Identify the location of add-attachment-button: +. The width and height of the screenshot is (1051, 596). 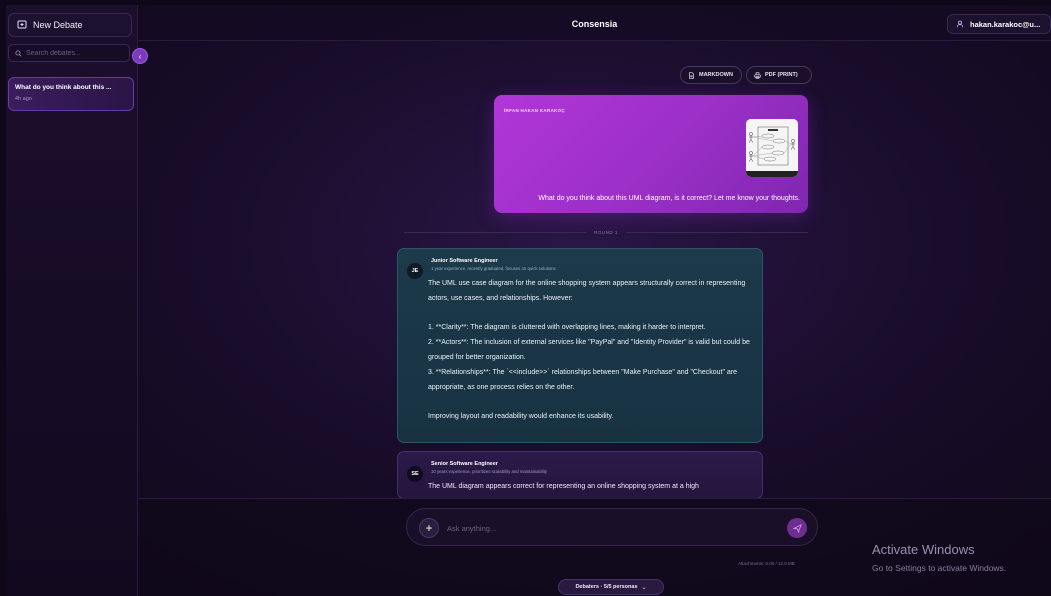
(429, 528).